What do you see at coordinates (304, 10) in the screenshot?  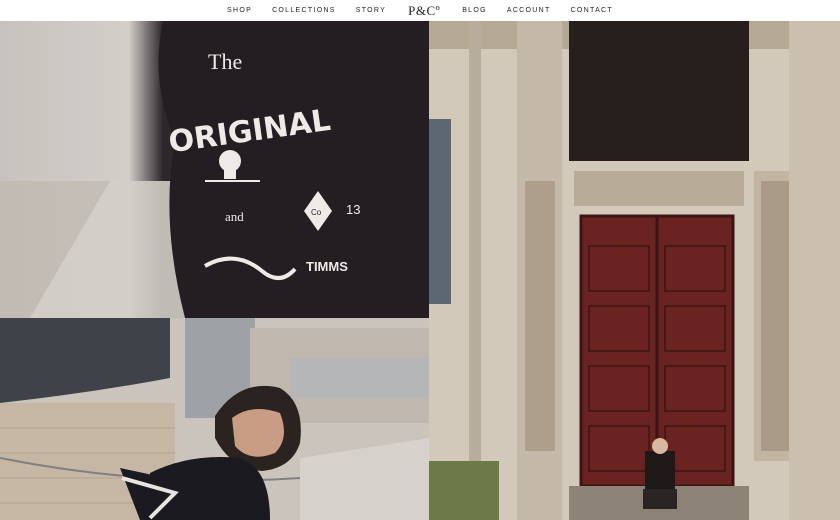 I see `nav-collections: COLLECTIONS` at bounding box center [304, 10].